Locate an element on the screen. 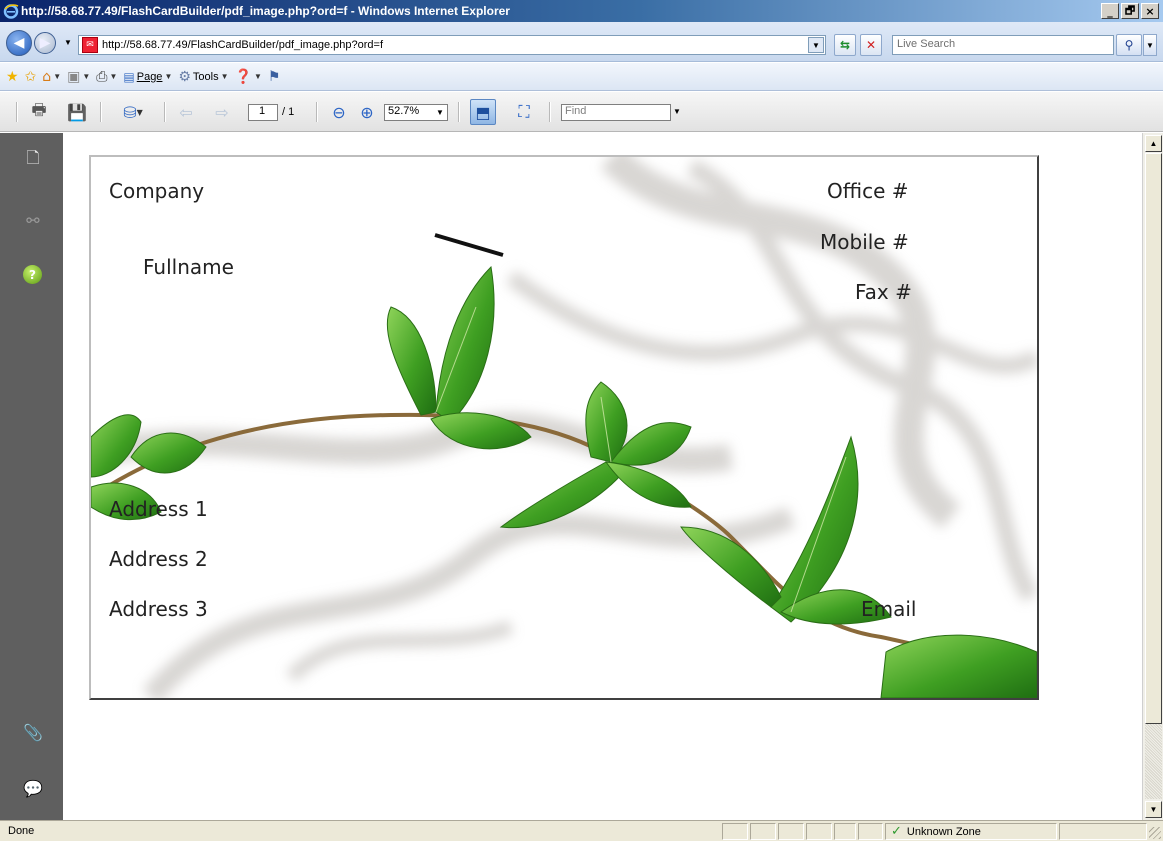  add-favorite-icon: ✩ is located at coordinates (30, 76).